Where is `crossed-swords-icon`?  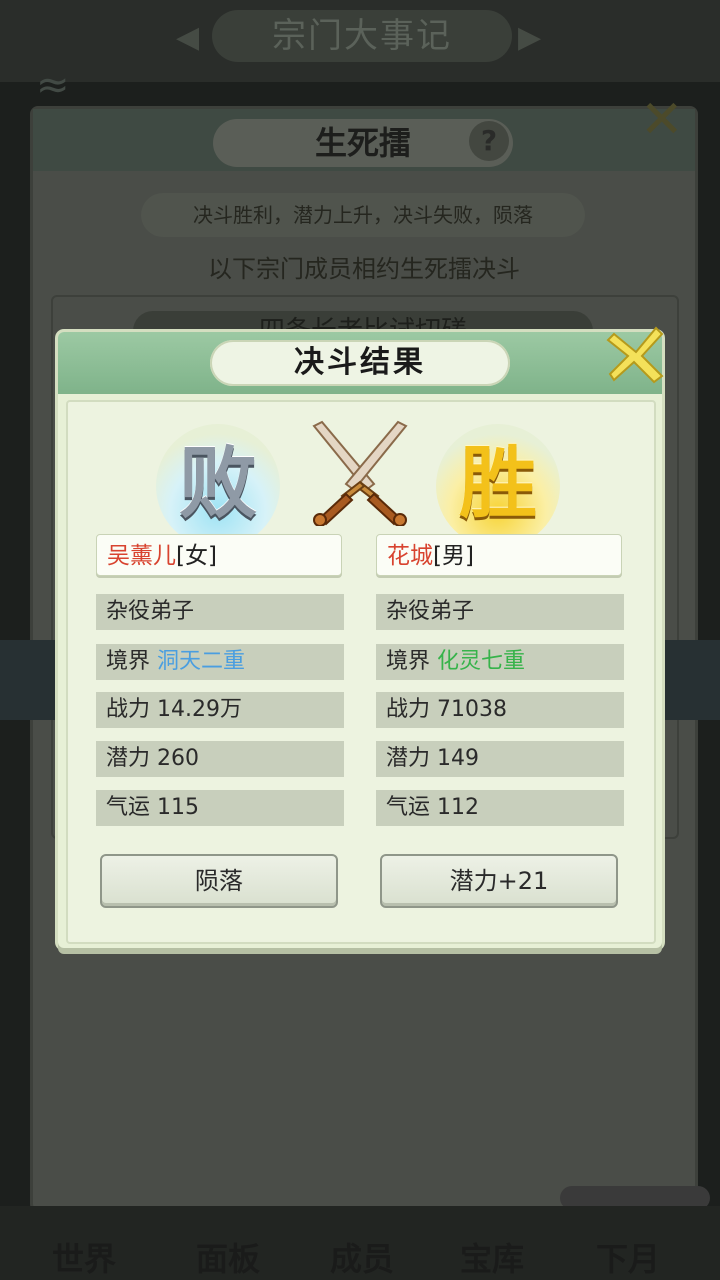
crossed-swords-icon is located at coordinates (360, 473).